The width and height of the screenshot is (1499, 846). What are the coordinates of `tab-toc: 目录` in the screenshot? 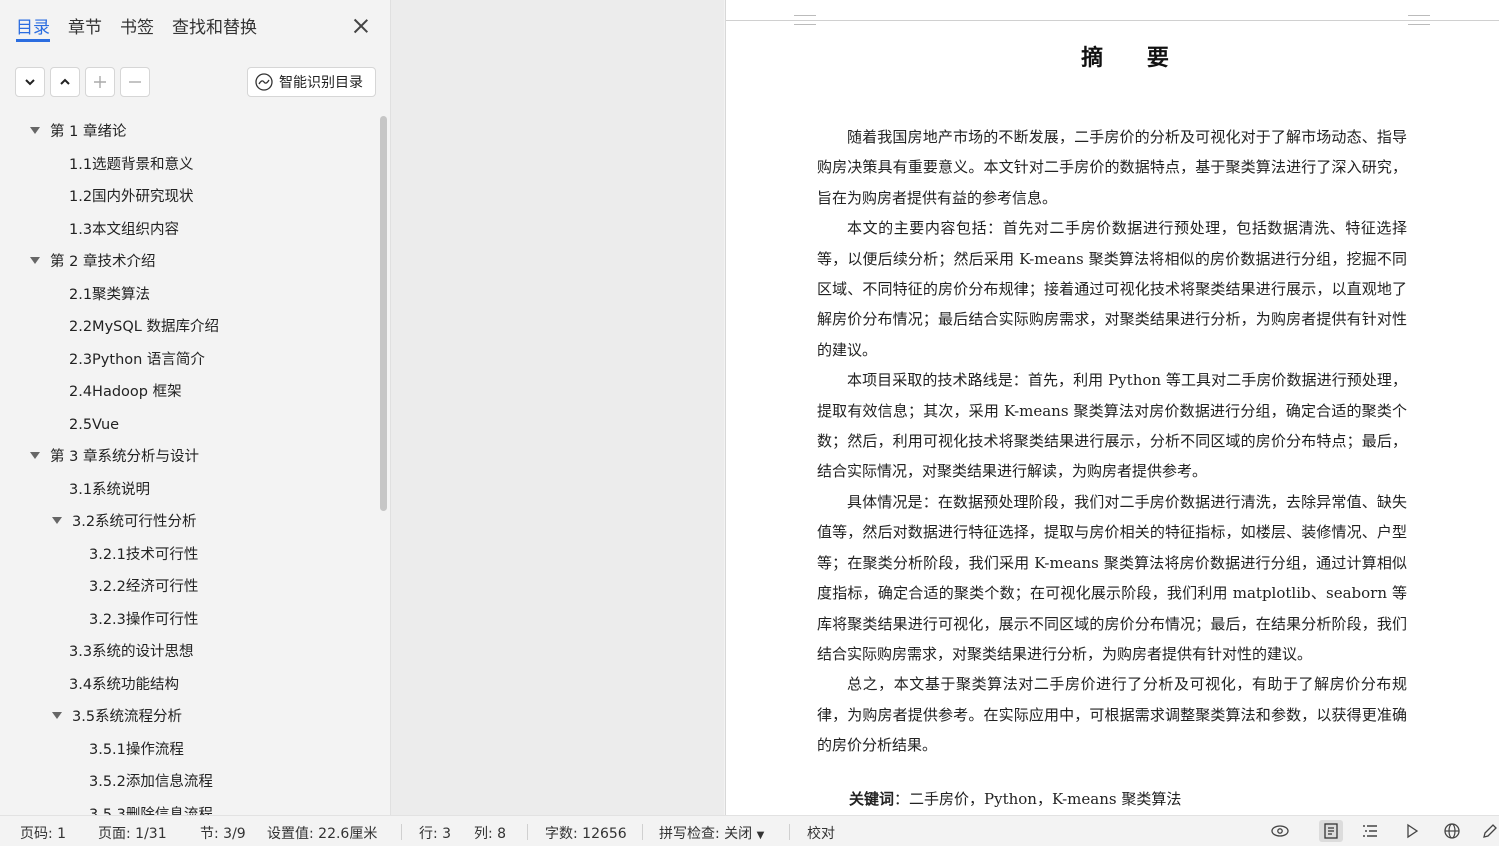 It's located at (33, 29).